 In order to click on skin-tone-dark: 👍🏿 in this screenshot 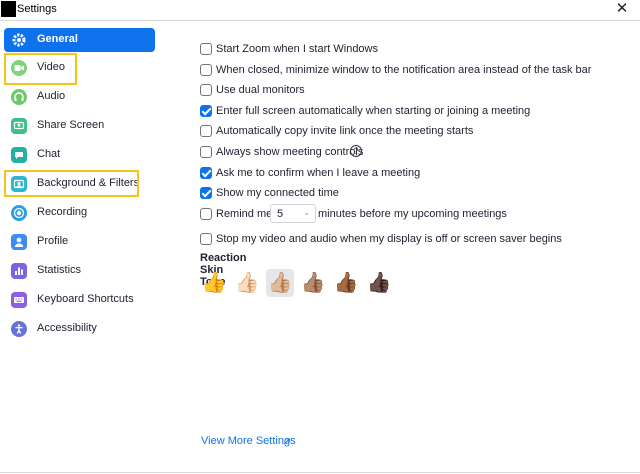, I will do `click(379, 283)`.